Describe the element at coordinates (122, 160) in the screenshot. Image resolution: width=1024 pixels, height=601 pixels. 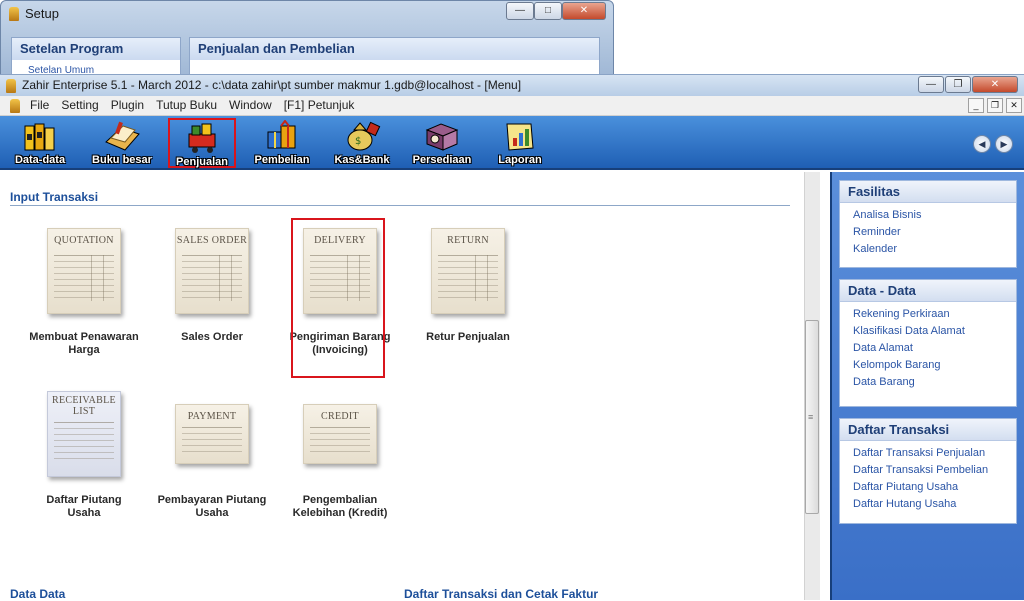
I see `toolbar-buku-besar-label: Buku besar` at that location.